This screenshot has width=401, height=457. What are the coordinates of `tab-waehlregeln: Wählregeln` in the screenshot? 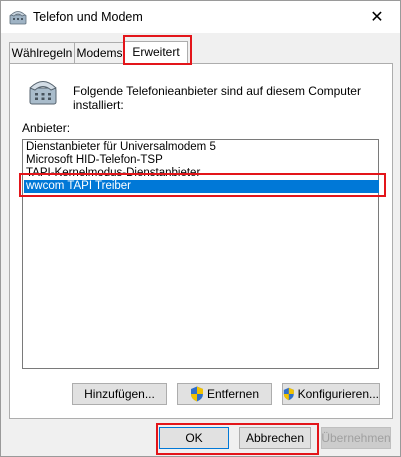 It's located at (42, 52).